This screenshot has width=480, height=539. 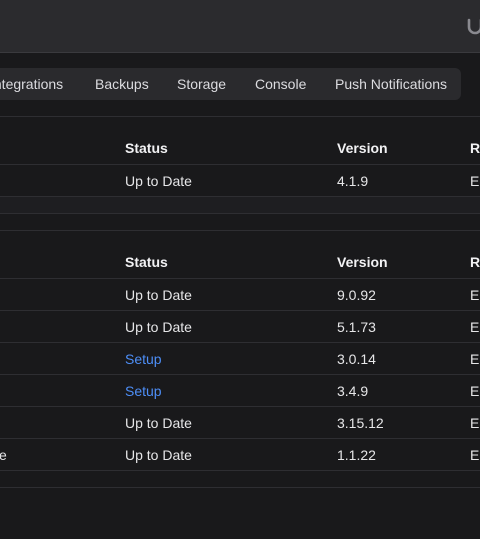 I want to click on version-text: 5.1.73, so click(x=356, y=327).